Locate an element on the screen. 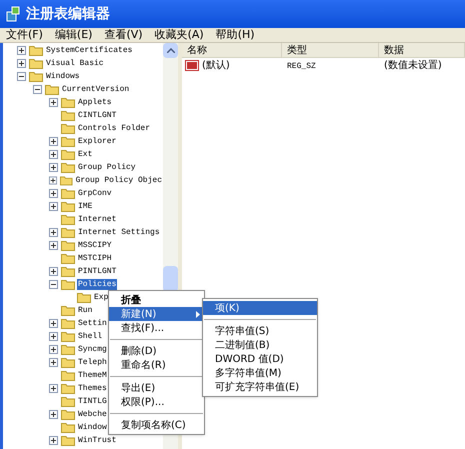 Image resolution: width=465 pixels, height=449 pixels. menu-item: 帮助(H) is located at coordinates (235, 35).